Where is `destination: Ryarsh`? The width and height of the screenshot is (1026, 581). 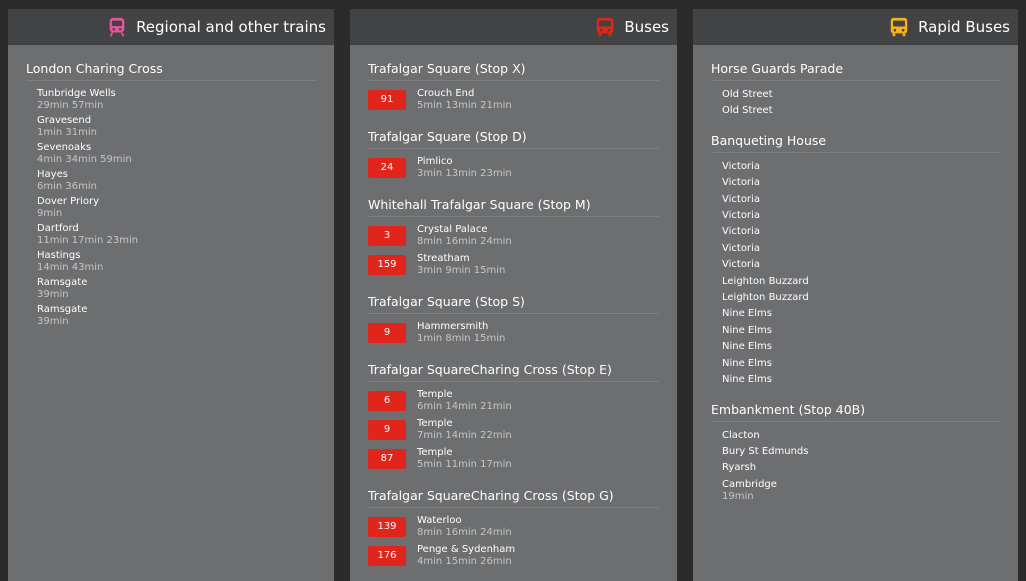
destination: Ryarsh is located at coordinates (739, 468).